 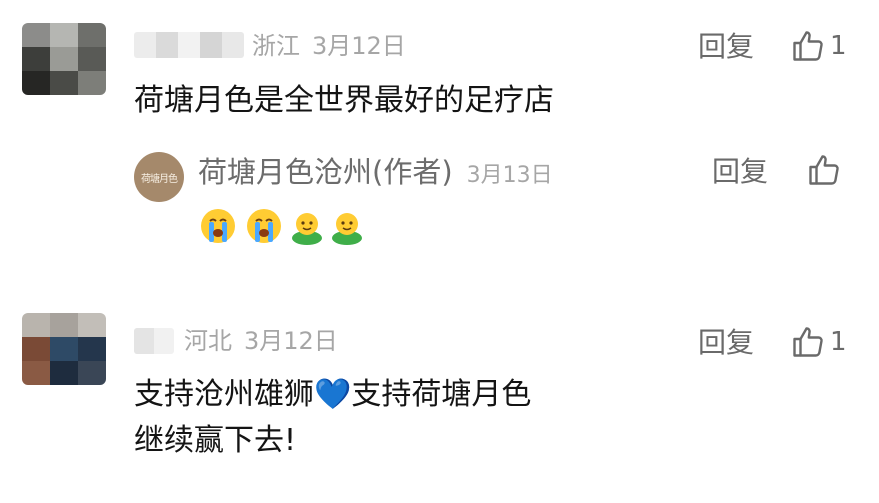 What do you see at coordinates (344, 100) in the screenshot?
I see `comment-text: 荷塘月色是全世界最好的足疗店` at bounding box center [344, 100].